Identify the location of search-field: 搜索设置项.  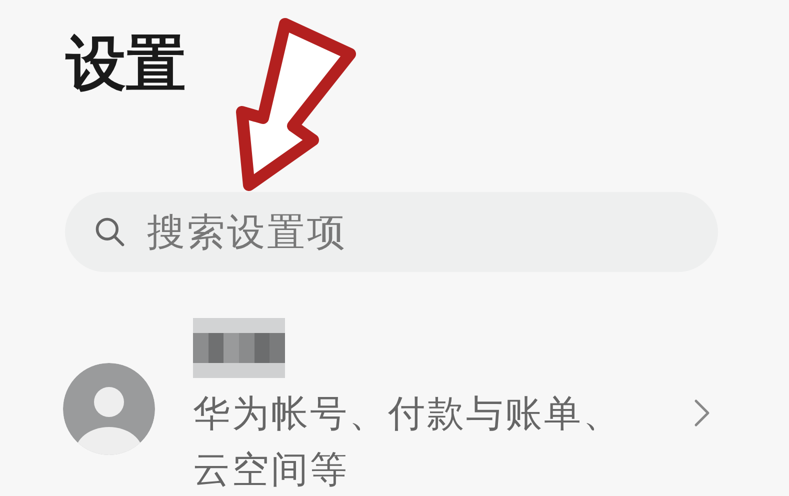
(391, 232).